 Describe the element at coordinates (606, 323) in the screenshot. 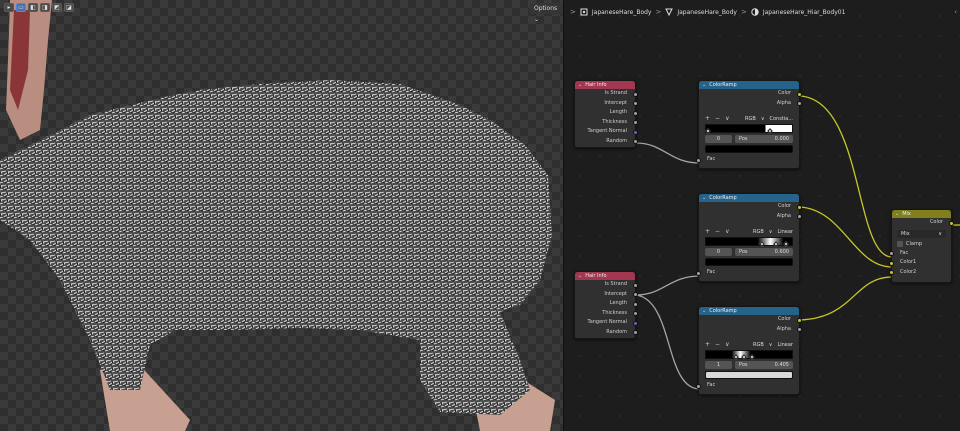

I see `output-tangent-normal: Tangent Normal` at that location.